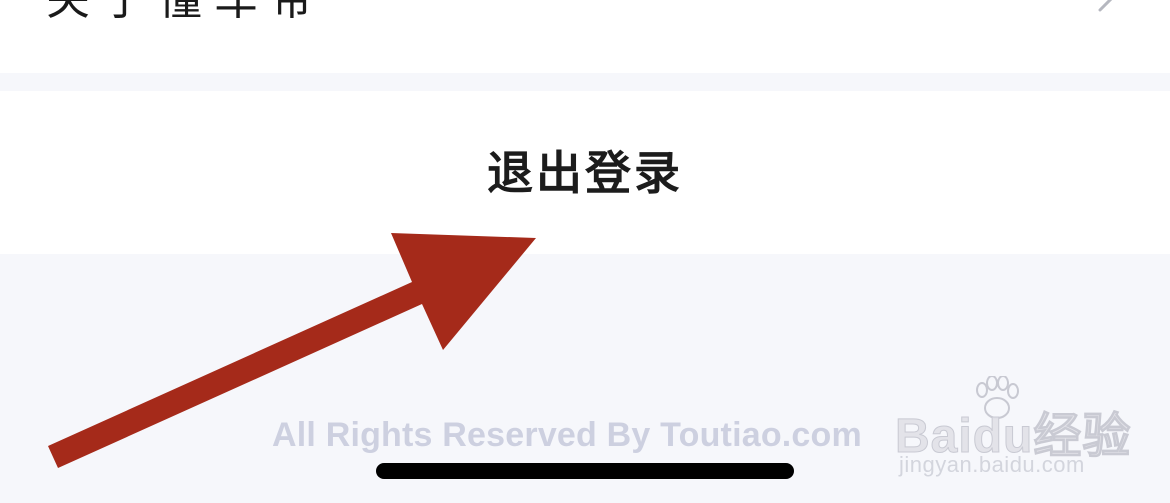  I want to click on watermark-url: jingyan.baidu.com, so click(992, 464).